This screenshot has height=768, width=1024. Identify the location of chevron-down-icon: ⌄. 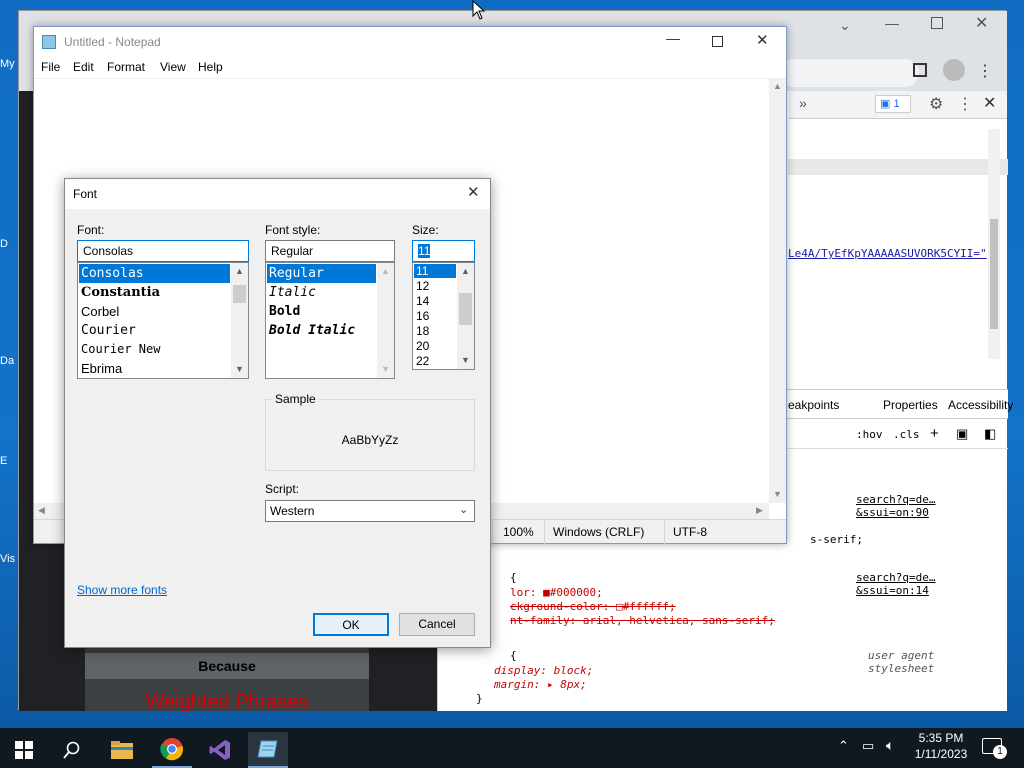
(845, 25).